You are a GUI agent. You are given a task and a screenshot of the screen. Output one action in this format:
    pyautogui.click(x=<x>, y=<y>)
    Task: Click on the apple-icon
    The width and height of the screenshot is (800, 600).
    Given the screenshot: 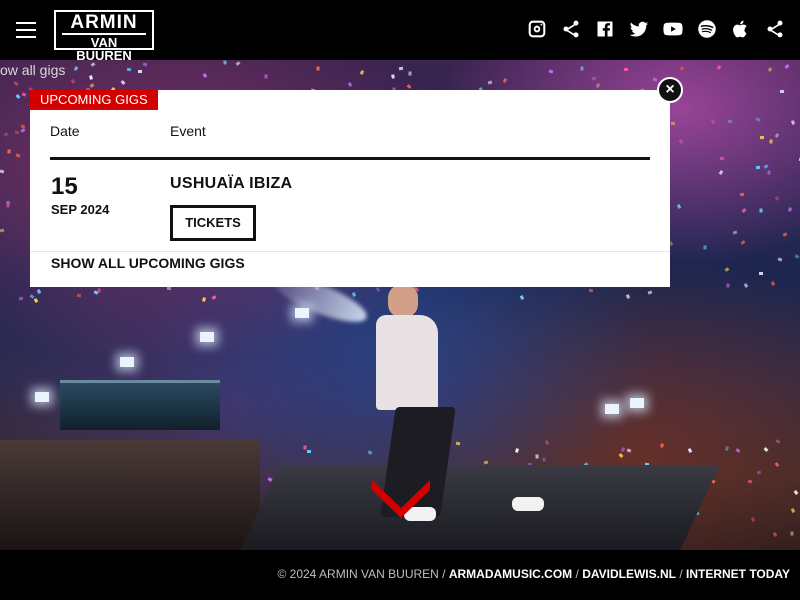 What is the action you would take?
    pyautogui.click(x=741, y=29)
    